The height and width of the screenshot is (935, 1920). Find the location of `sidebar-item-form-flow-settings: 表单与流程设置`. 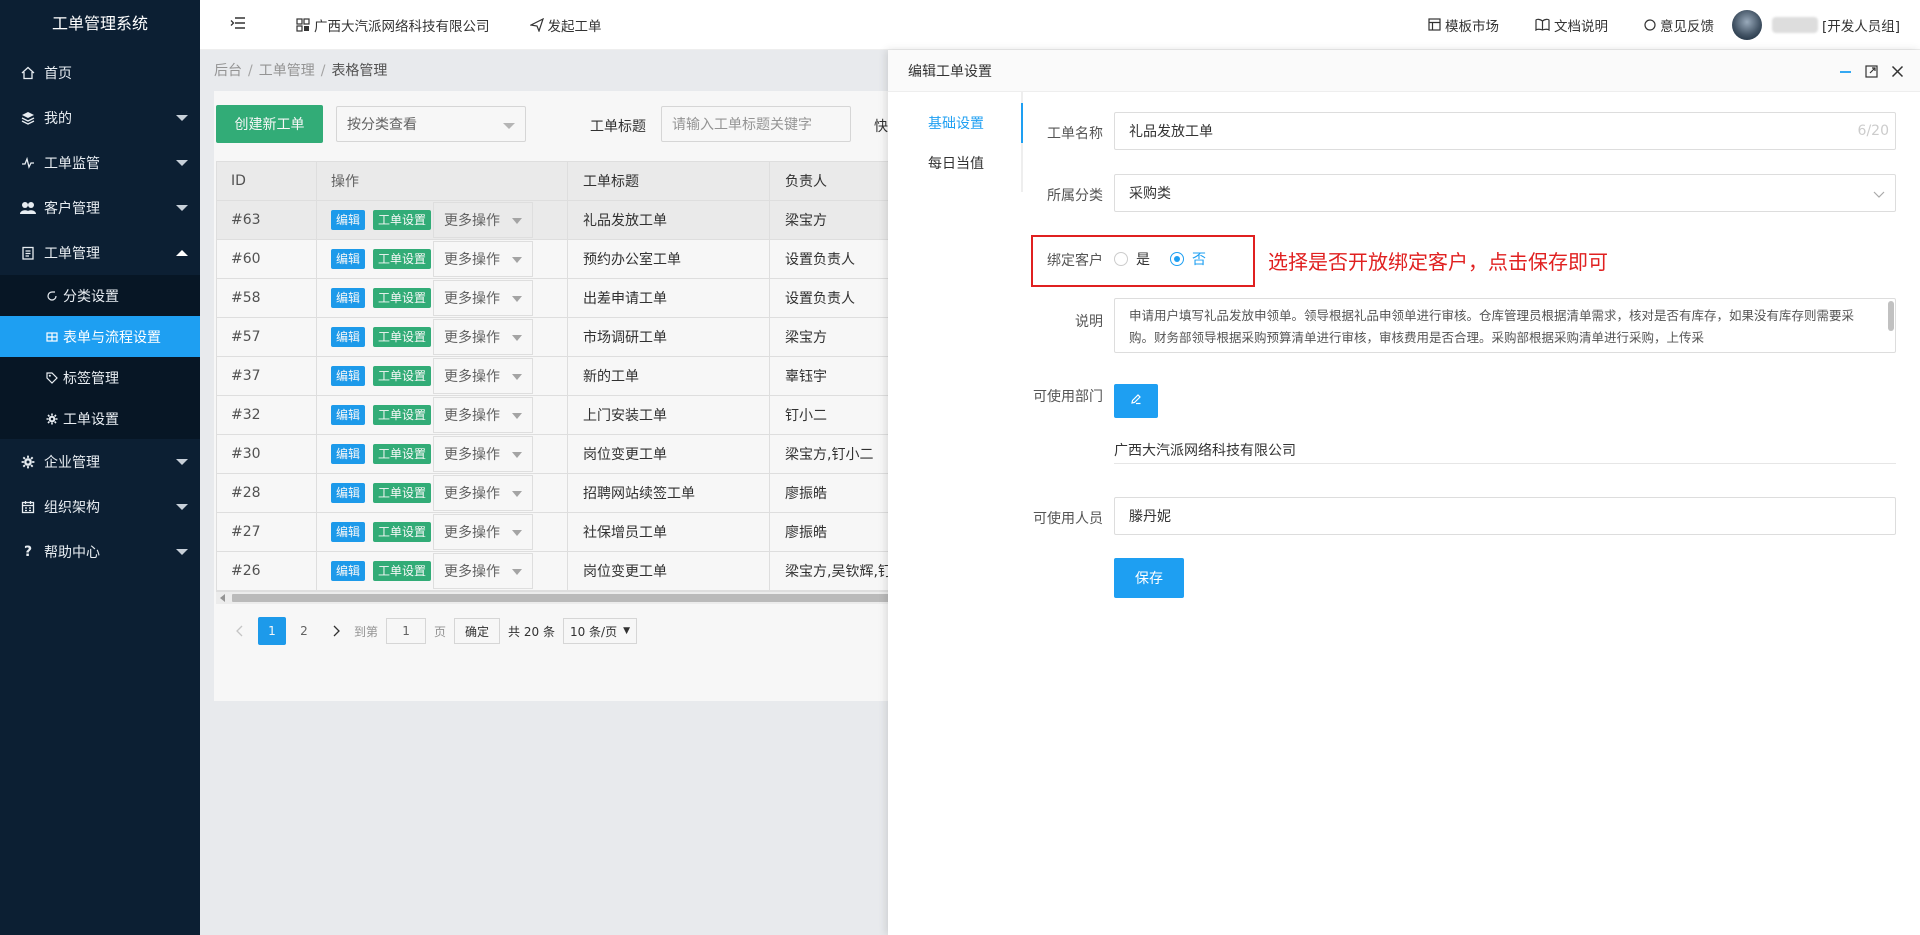

sidebar-item-form-flow-settings: 表单与流程设置 is located at coordinates (100, 336).